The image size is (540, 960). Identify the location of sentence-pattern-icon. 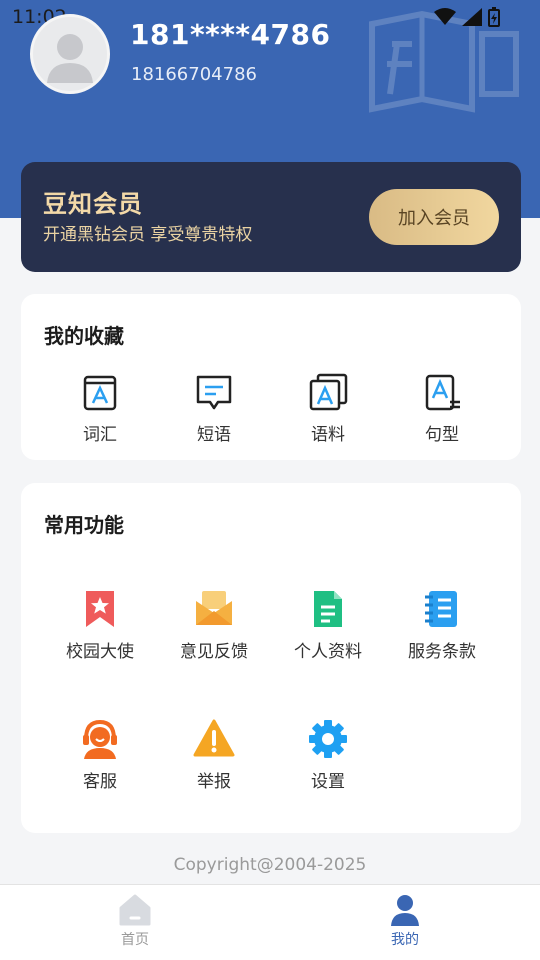
(442, 392).